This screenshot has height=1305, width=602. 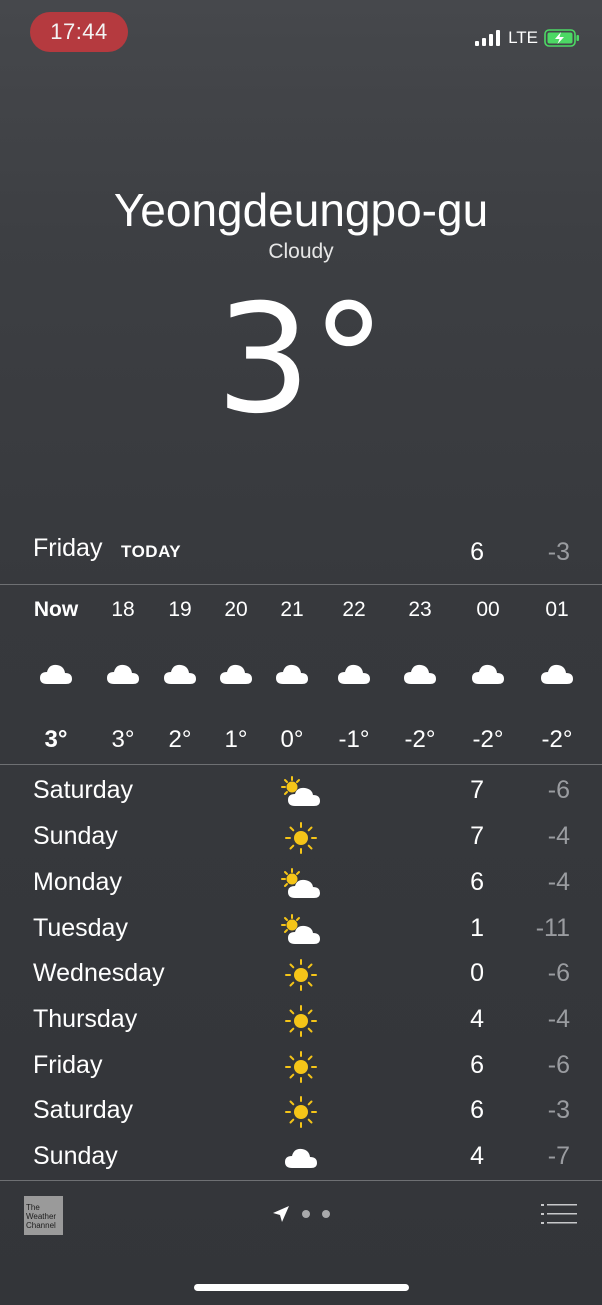 What do you see at coordinates (558, 1156) in the screenshot?
I see `day-low: -7` at bounding box center [558, 1156].